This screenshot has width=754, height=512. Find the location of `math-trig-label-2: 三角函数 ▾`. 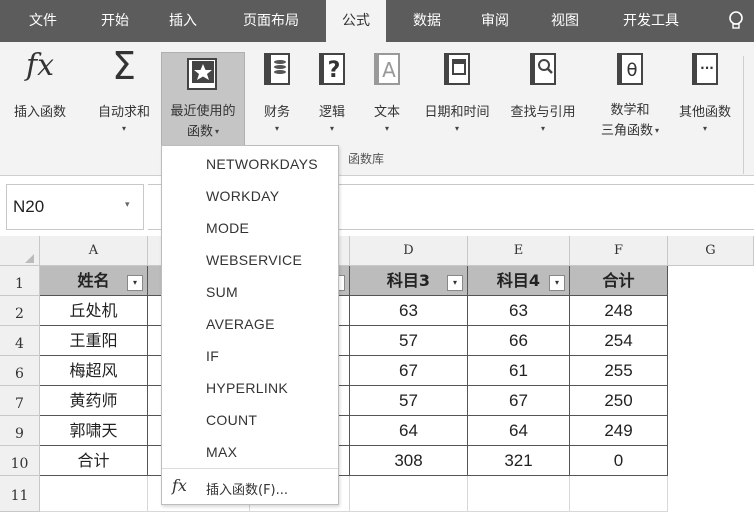

math-trig-label-2: 三角函数 ▾ is located at coordinates (630, 131).